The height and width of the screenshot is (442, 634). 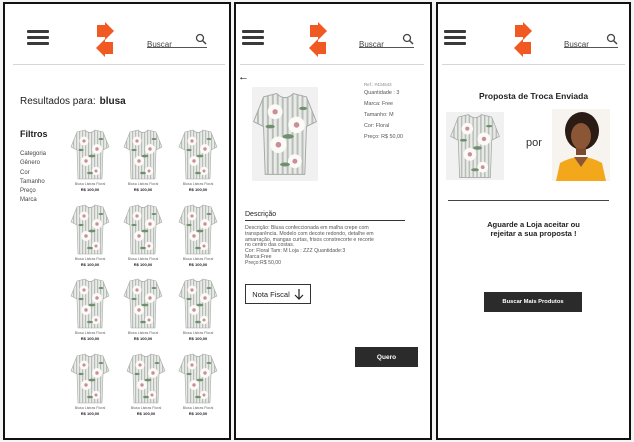 I want to click on requested-product-image, so click(x=581, y=145).